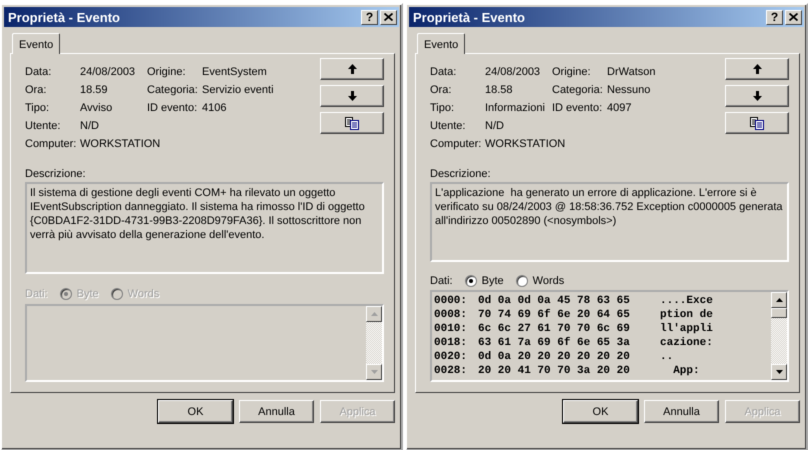 This screenshot has width=808, height=450. What do you see at coordinates (554, 371) in the screenshot?
I see `hex-bytes: 20 20 41 70 70 3a 20 20` at bounding box center [554, 371].